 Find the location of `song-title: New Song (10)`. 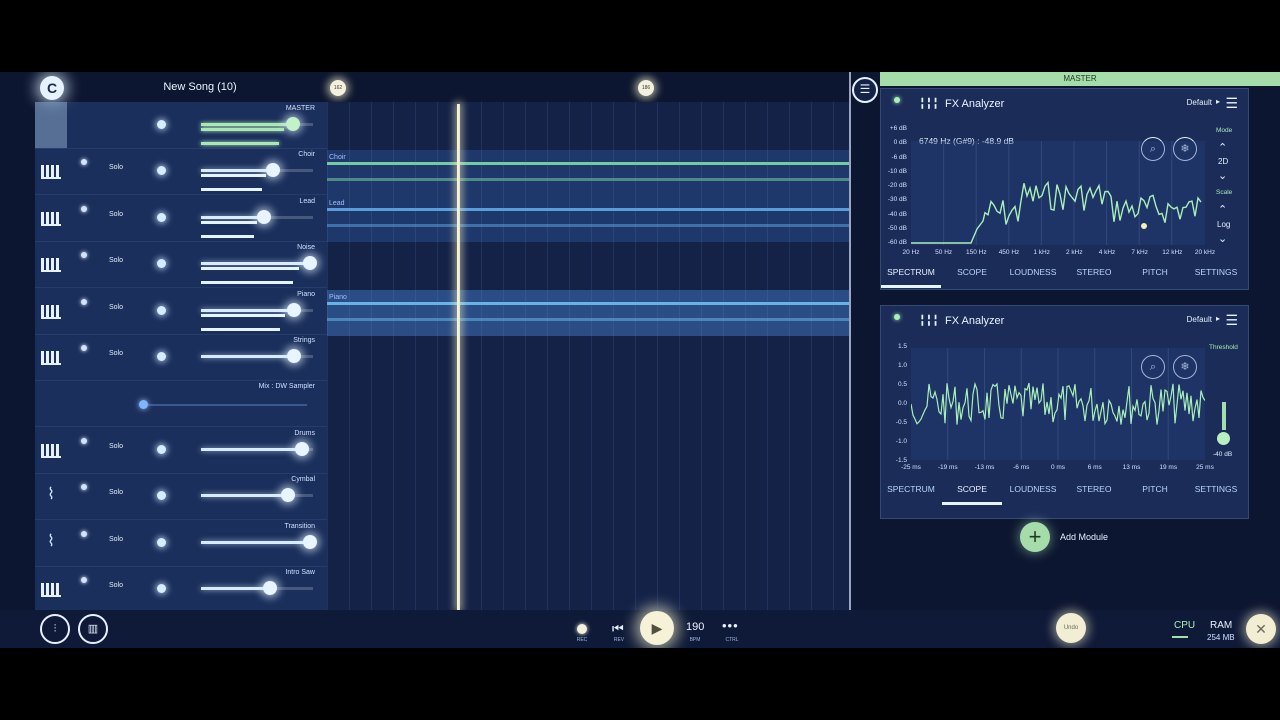

song-title: New Song (10) is located at coordinates (200, 87).